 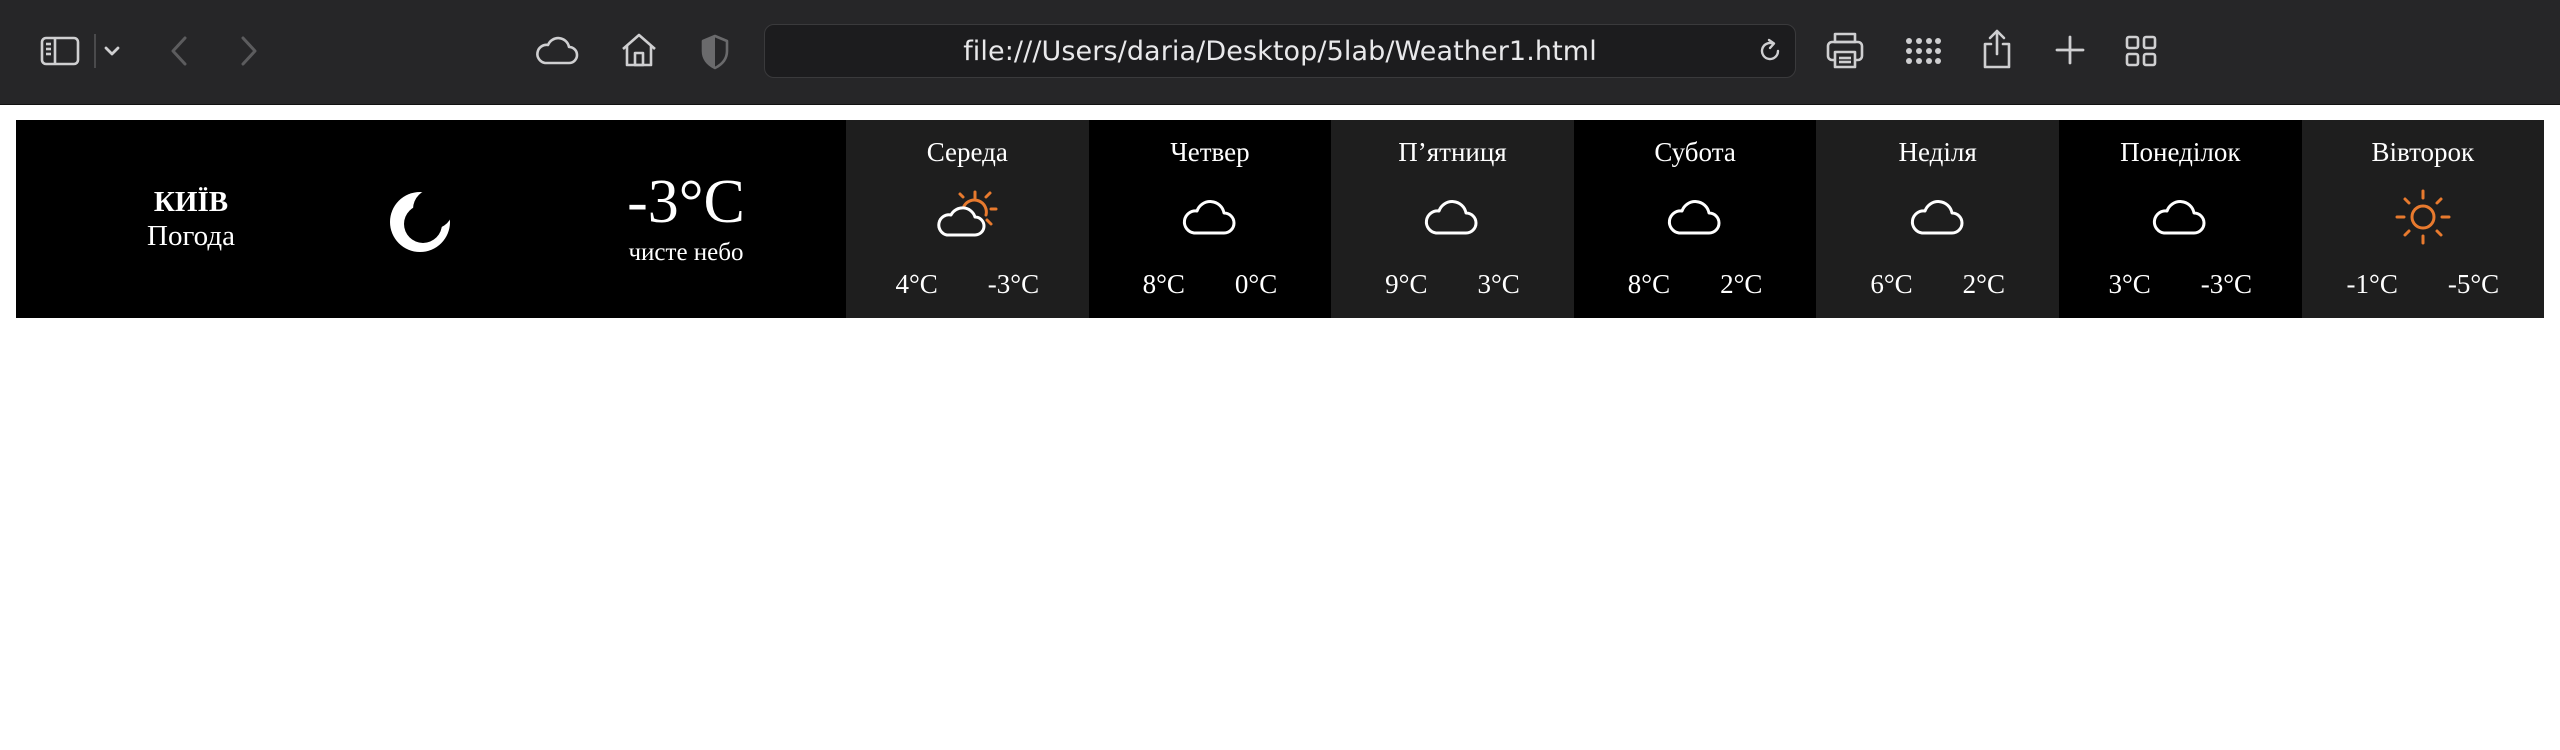 I want to click on day-temps: 8°C 0°C, so click(x=1210, y=284).